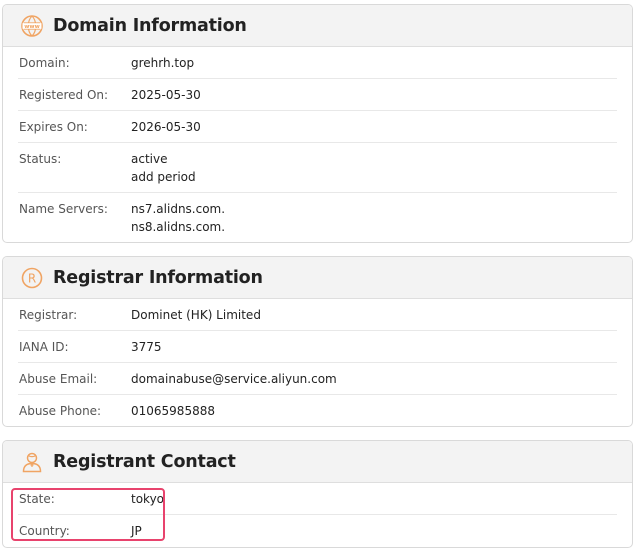 Image resolution: width=637 pixels, height=549 pixels. I want to click on registered-on-value: 2025-05-30, so click(166, 95).